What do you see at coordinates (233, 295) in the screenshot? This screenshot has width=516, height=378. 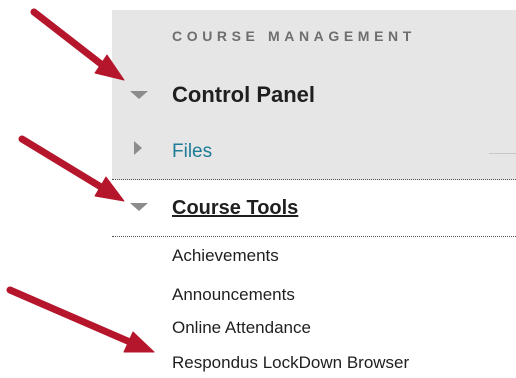 I see `course-tool-item-announcements: Announcements` at bounding box center [233, 295].